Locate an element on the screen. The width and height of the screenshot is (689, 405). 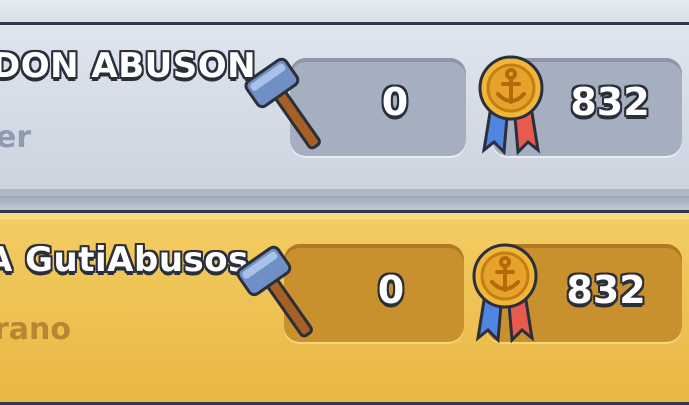
player-role: rano is located at coordinates (36, 329).